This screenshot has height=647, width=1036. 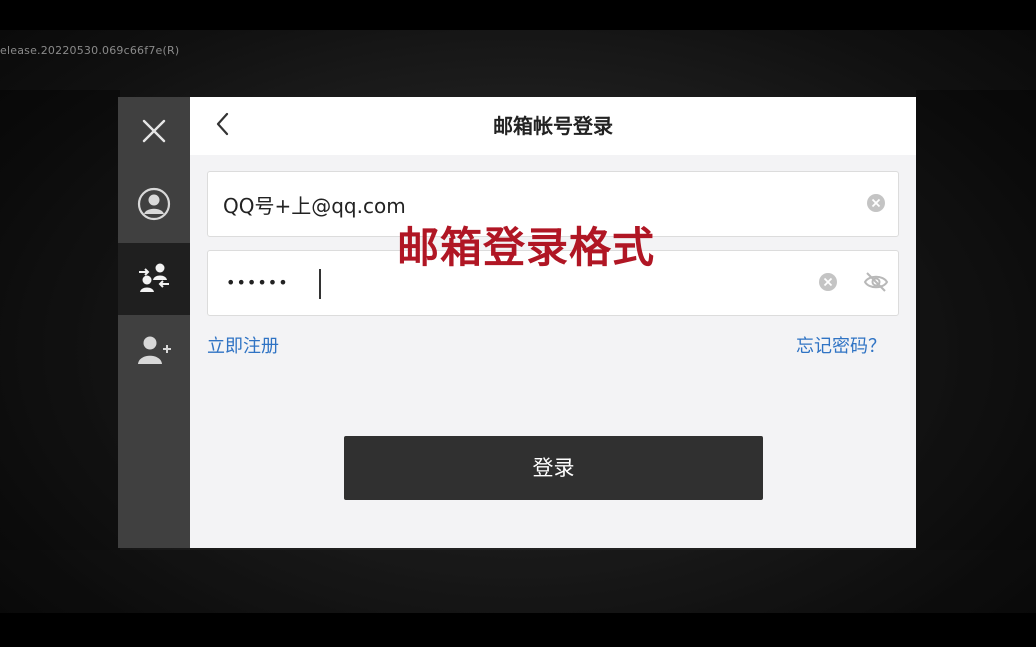 What do you see at coordinates (553, 468) in the screenshot?
I see `login-button: 登录` at bounding box center [553, 468].